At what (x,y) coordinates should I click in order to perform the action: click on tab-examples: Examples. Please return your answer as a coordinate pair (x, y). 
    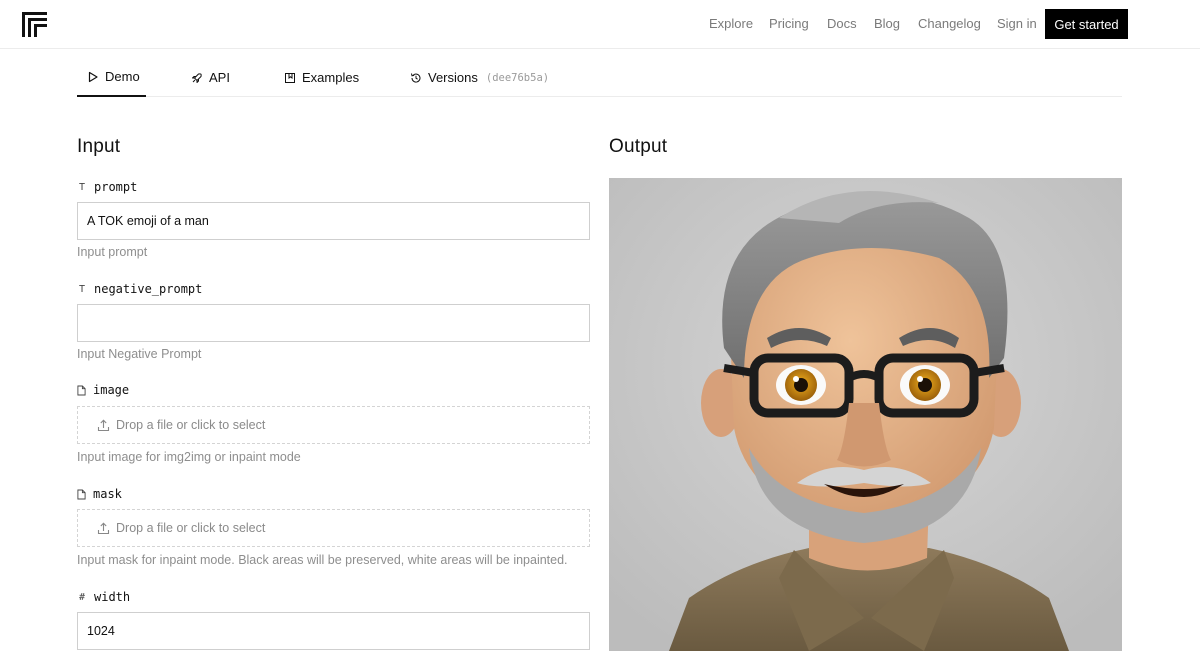
    Looking at the image, I should click on (321, 77).